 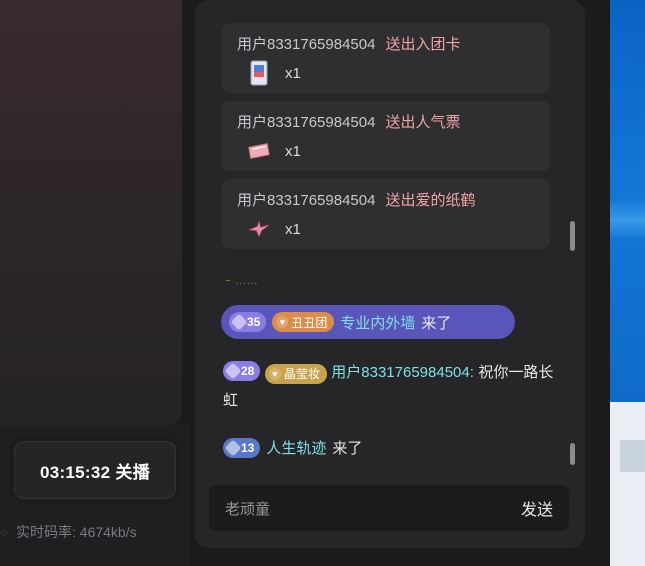 What do you see at coordinates (247, 508) in the screenshot?
I see `chat-input: 老顽童` at bounding box center [247, 508].